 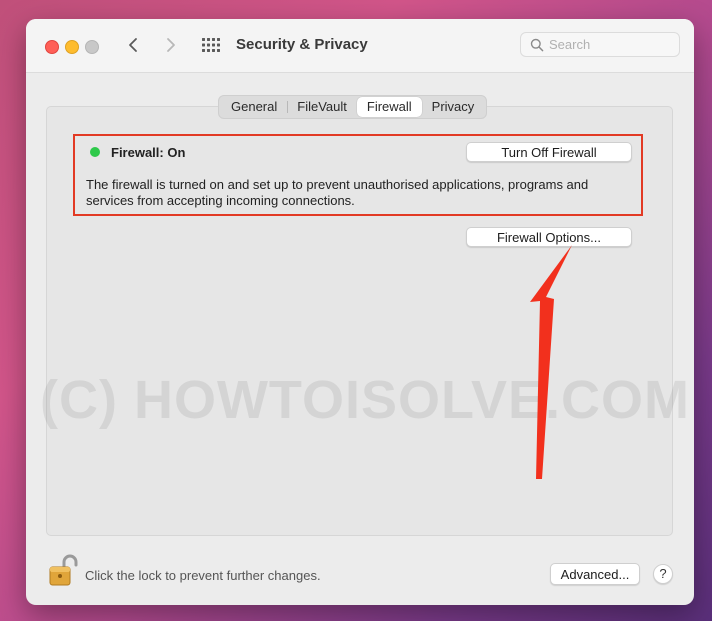 I want to click on search-field, so click(x=600, y=44).